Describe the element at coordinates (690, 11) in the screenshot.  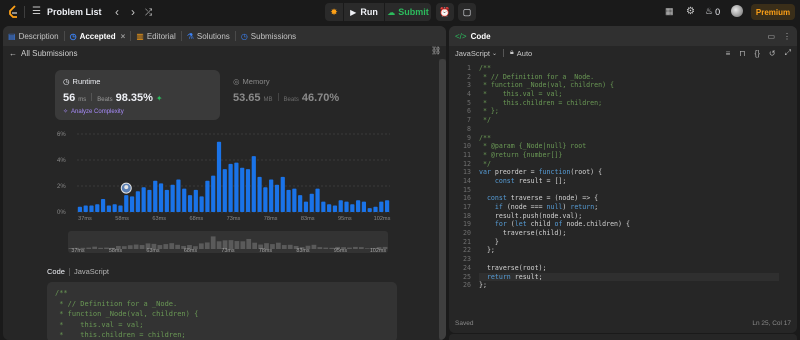
I see `settings-gear-icon: ⚙` at that location.